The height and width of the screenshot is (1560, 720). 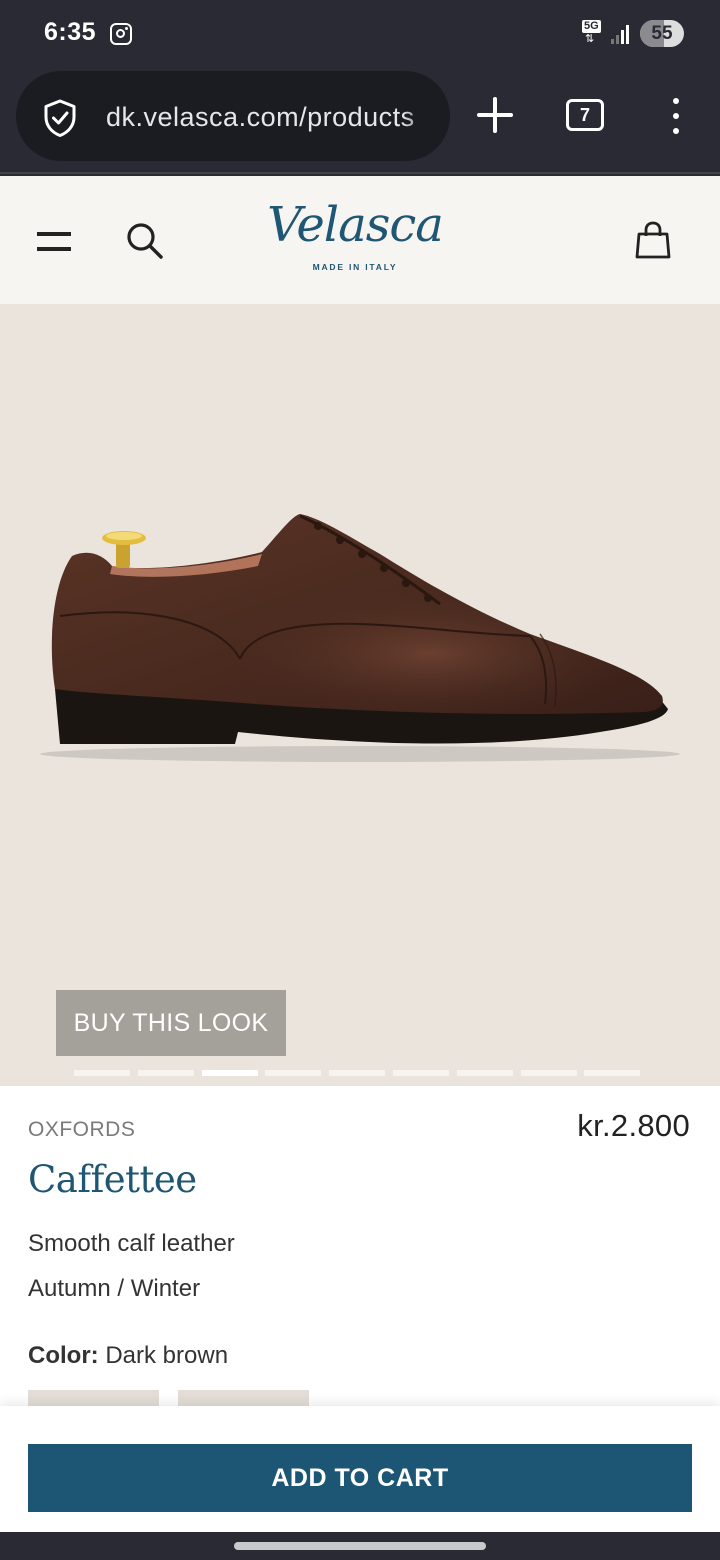 What do you see at coordinates (355, 267) in the screenshot?
I see `logo-tagline: MADE IN ITALY` at bounding box center [355, 267].